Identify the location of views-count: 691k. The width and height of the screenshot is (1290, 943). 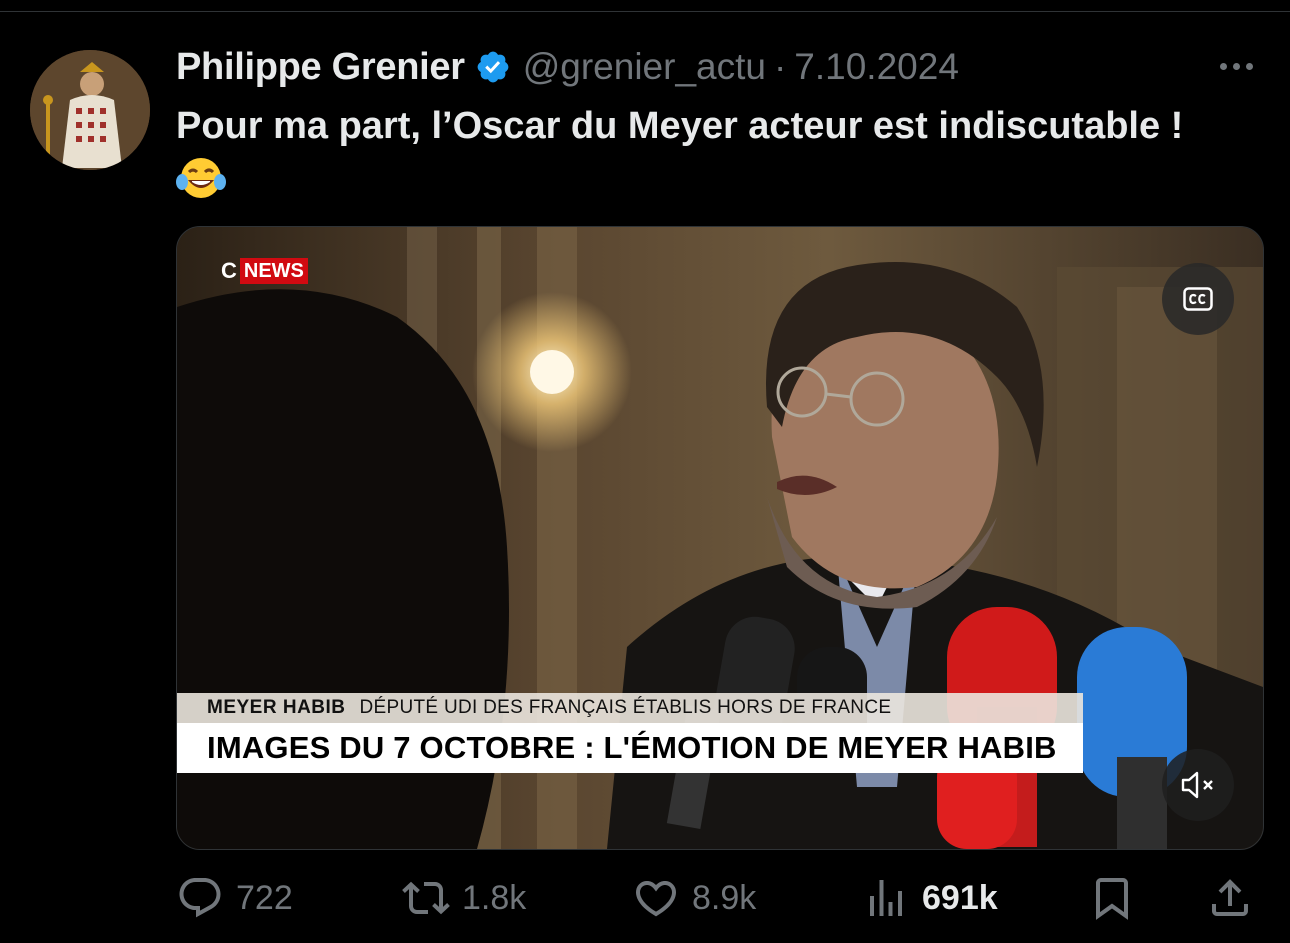
(960, 897).